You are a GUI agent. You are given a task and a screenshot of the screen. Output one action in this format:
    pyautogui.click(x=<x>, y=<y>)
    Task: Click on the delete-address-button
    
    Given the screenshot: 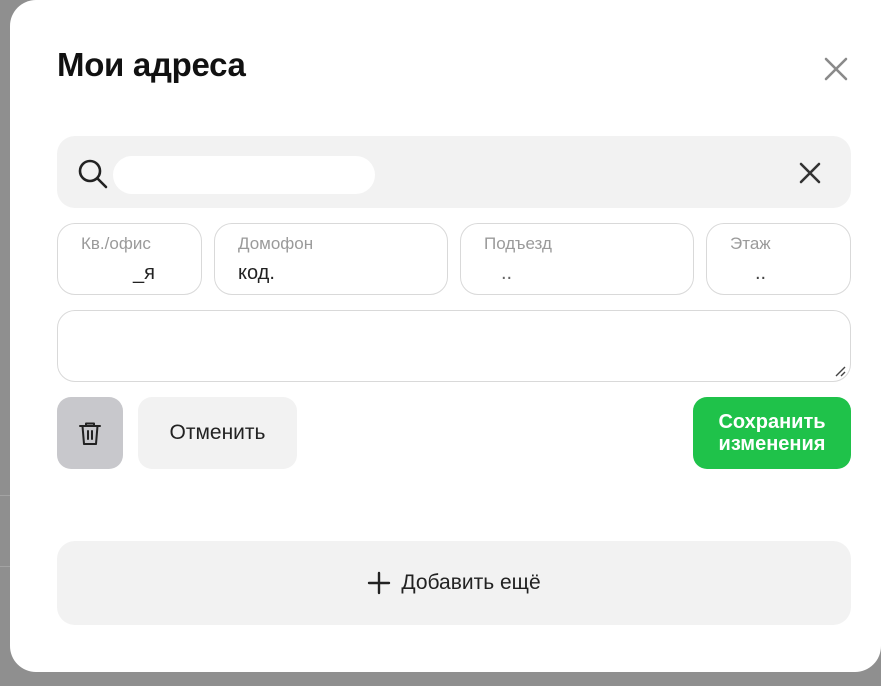 What is the action you would take?
    pyautogui.click(x=90, y=433)
    